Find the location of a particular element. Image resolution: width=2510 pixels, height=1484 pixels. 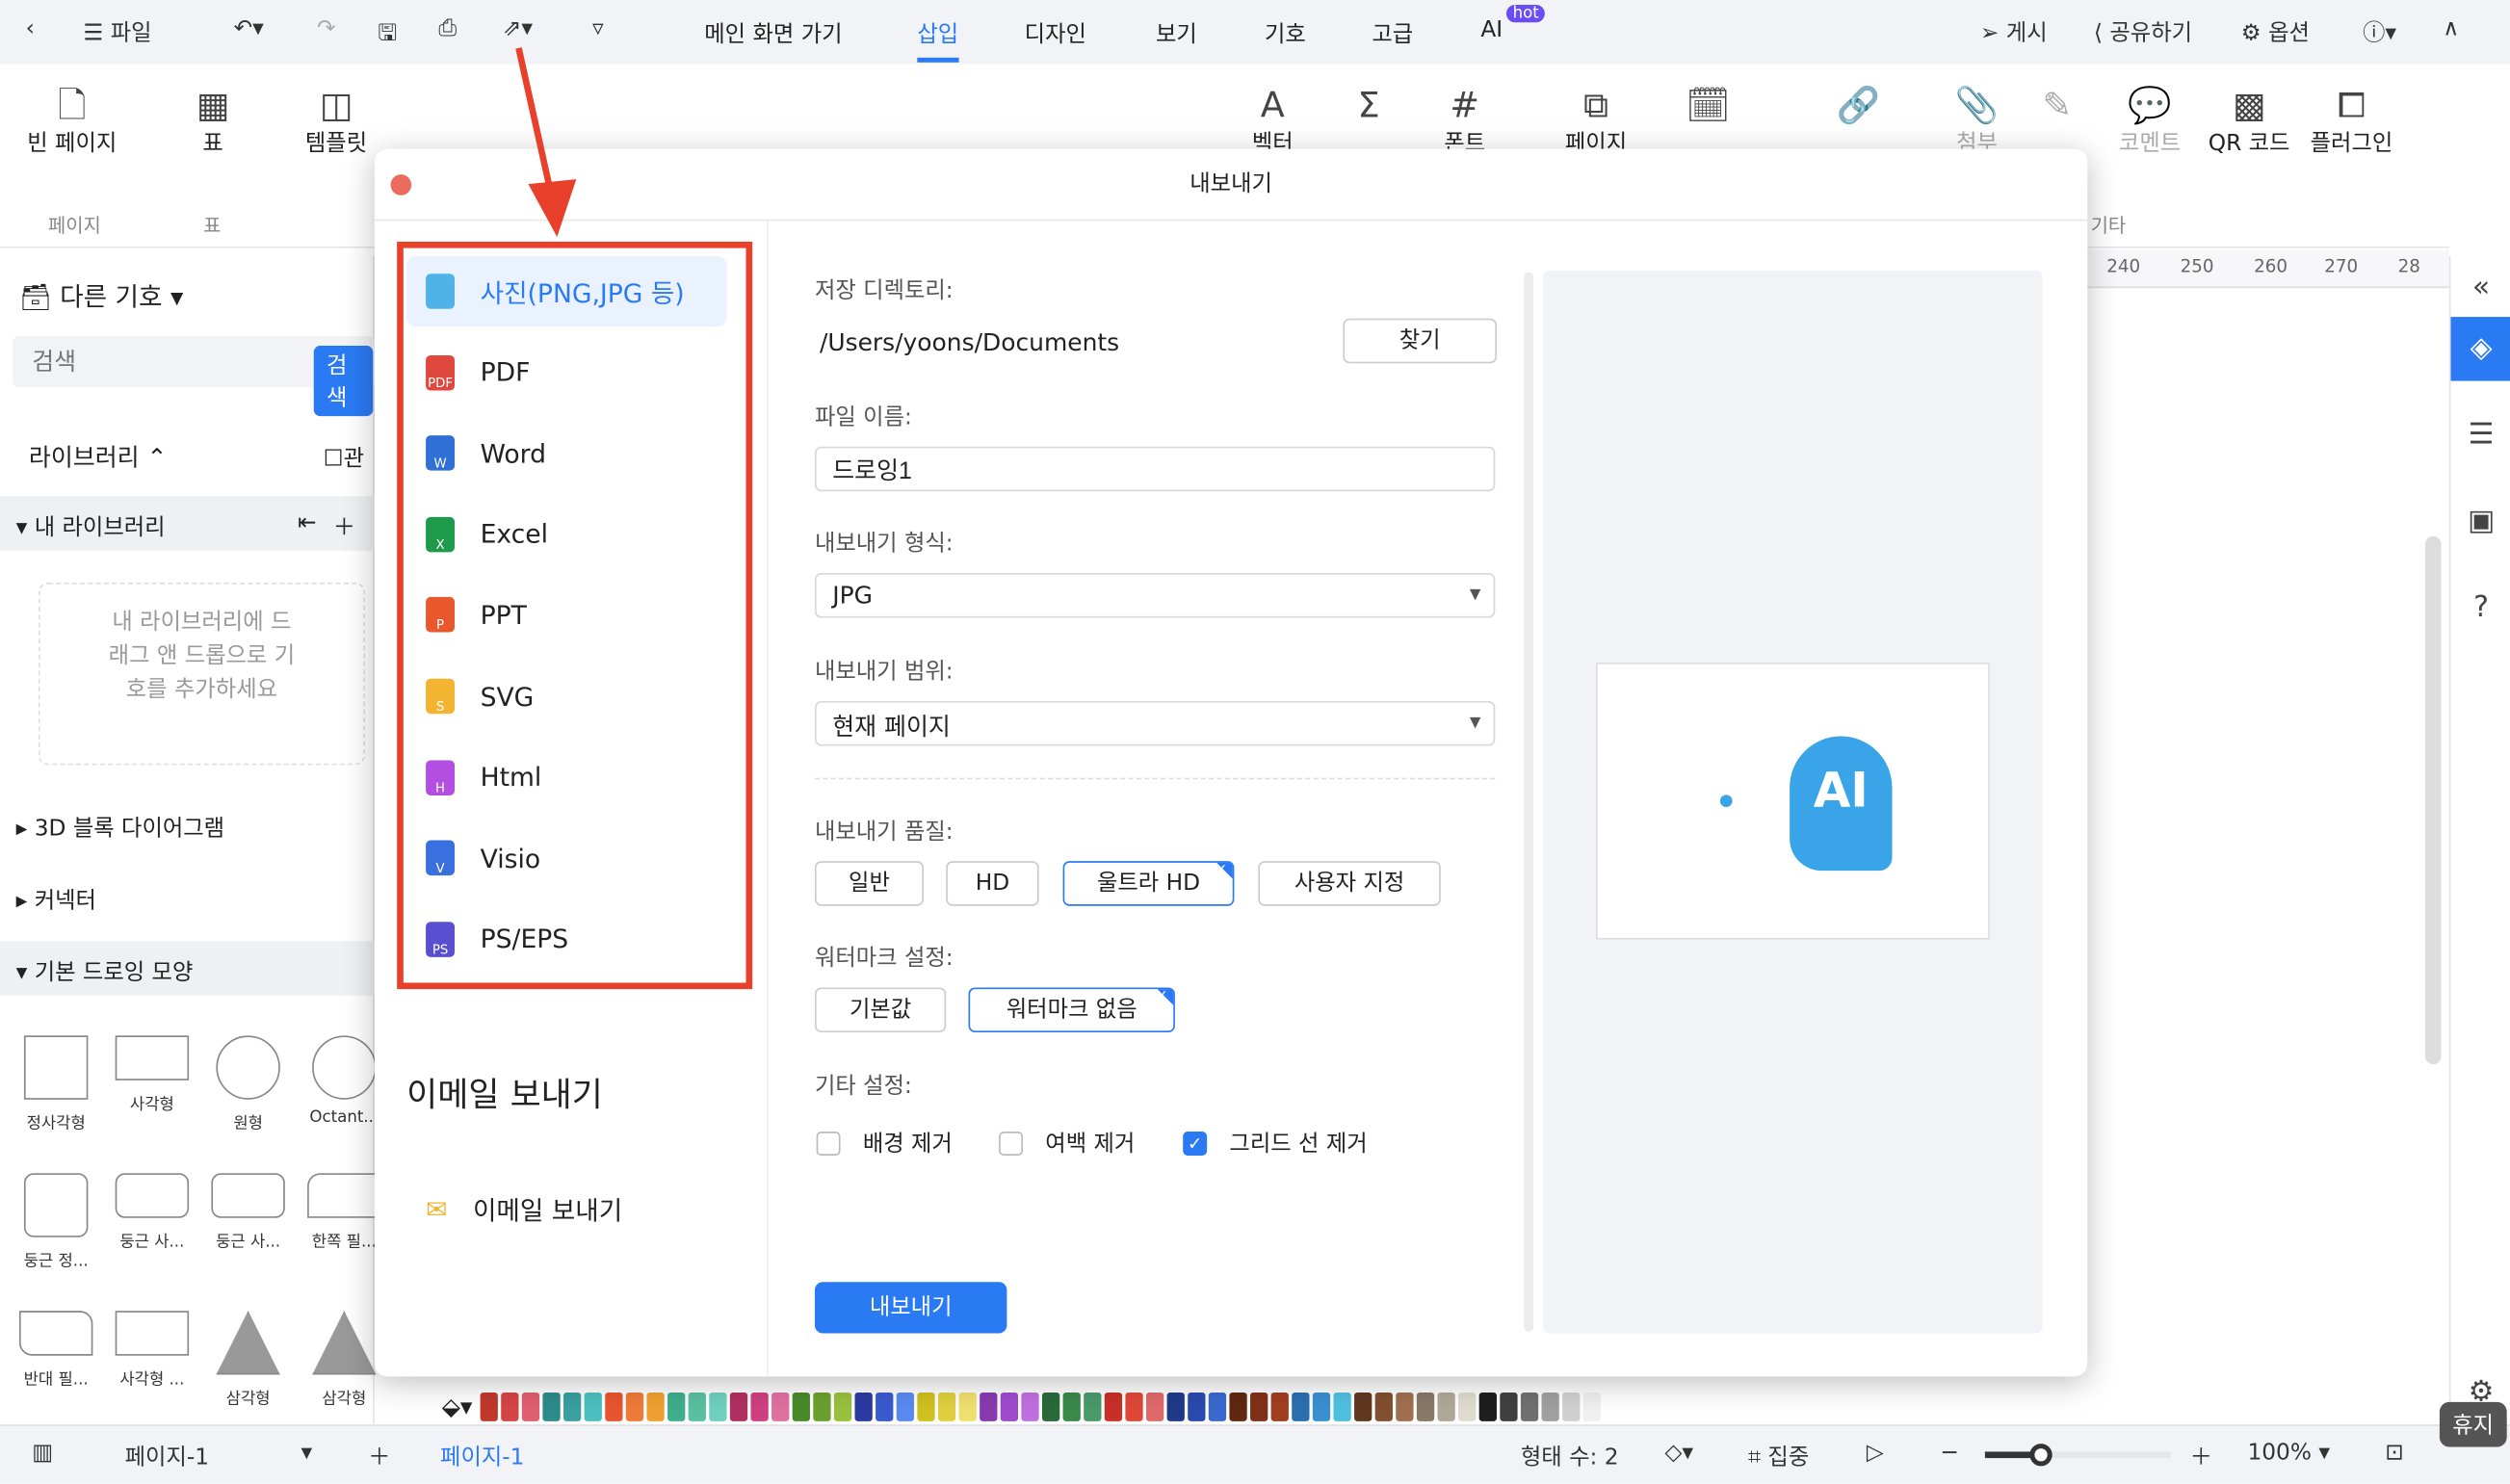

watermark-none: 워터마크 없음 is located at coordinates (1071, 1010).